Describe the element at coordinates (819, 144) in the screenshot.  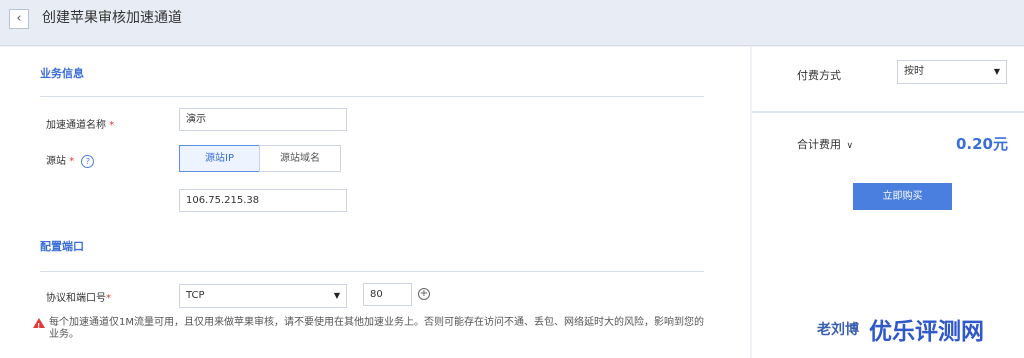
I see `total-cost-label: 合计费用` at that location.